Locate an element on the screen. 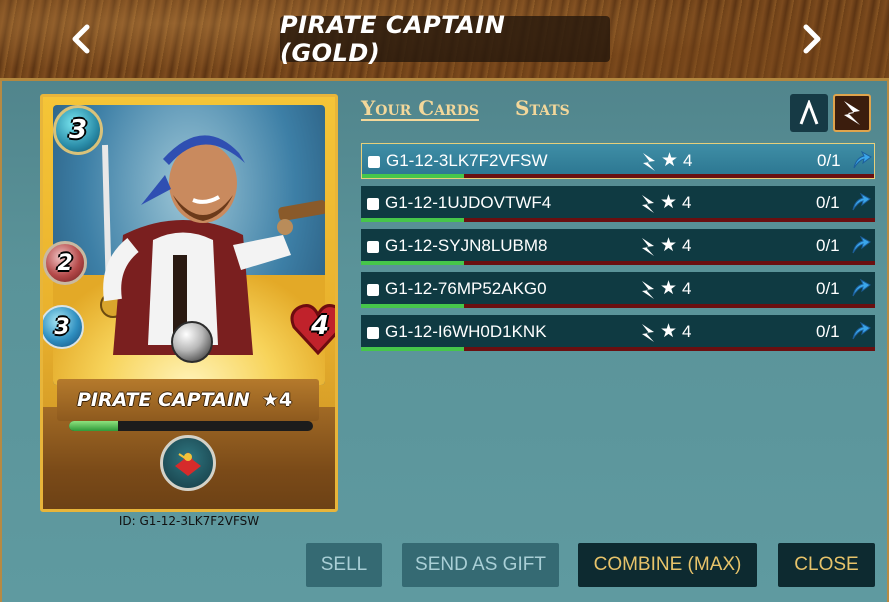  health-value-wrap: 4 is located at coordinates (320, 326).